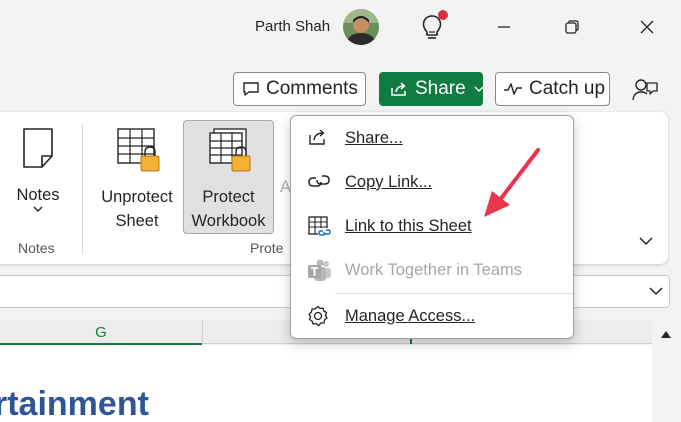 Image resolution: width=681 pixels, height=422 pixels. What do you see at coordinates (319, 316) in the screenshot?
I see `gear-icon` at bounding box center [319, 316].